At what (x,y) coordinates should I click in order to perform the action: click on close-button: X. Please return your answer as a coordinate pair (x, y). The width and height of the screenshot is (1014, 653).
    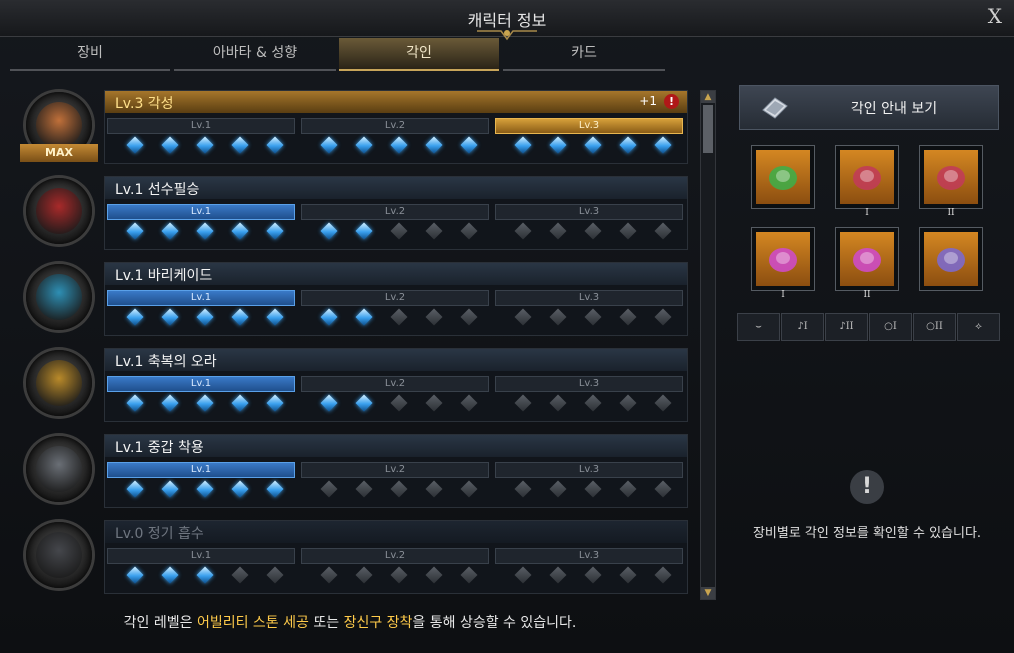
    Looking at the image, I should click on (995, 16).